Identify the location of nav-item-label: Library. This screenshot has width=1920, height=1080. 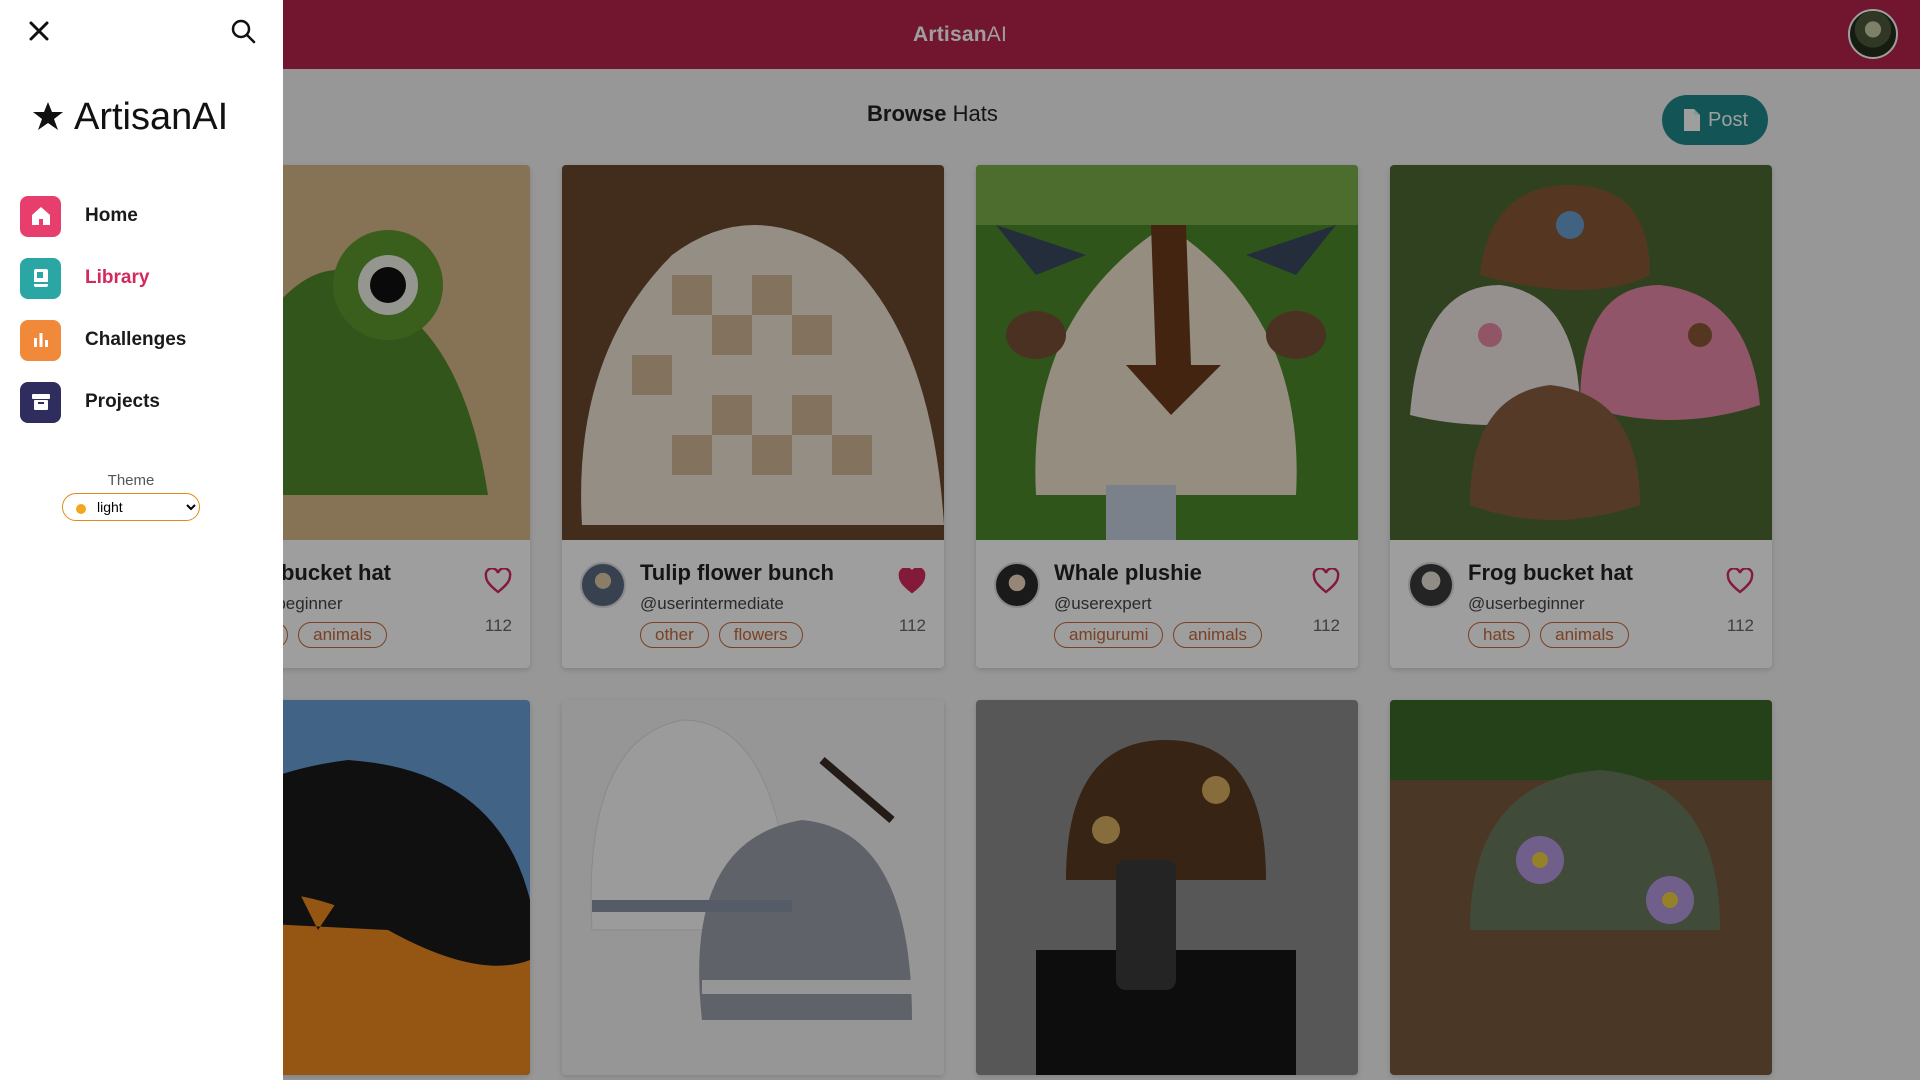
(117, 277).